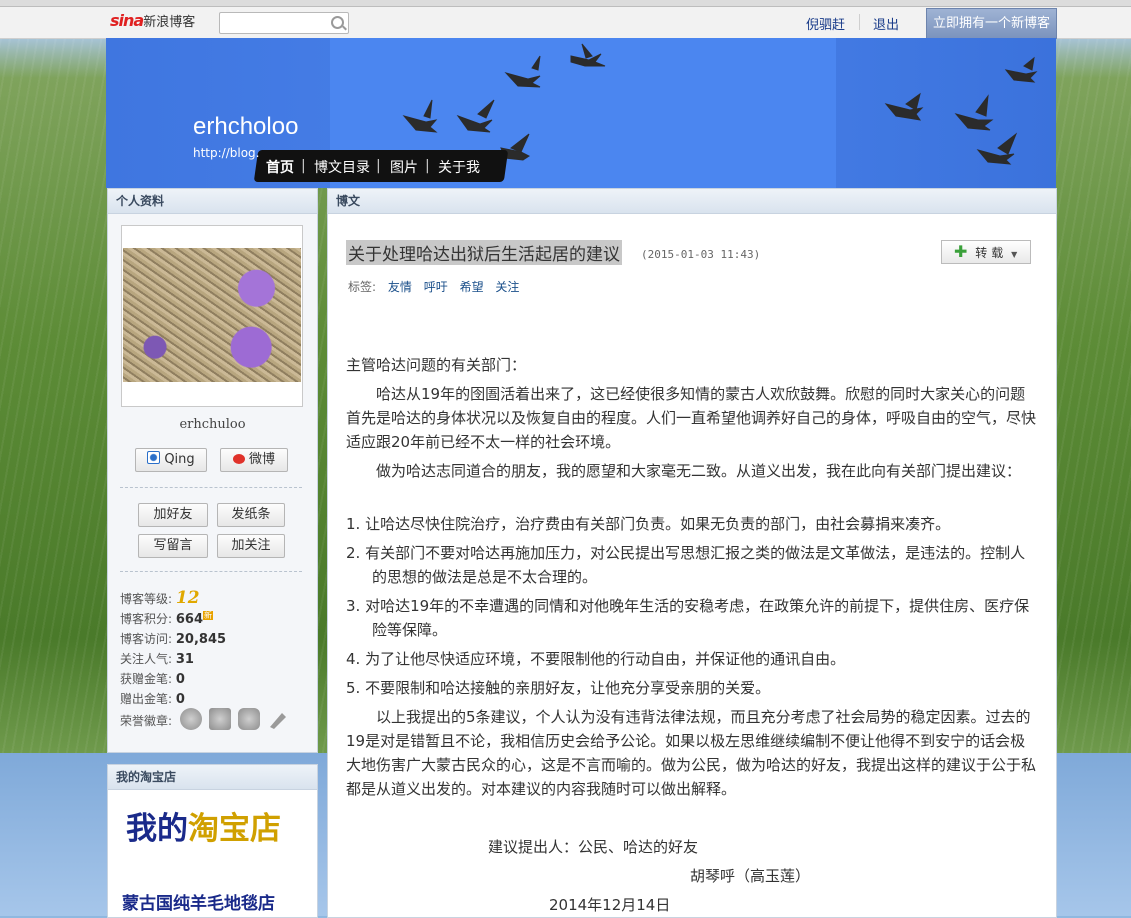 This screenshot has height=918, width=1131. I want to click on avatar, so click(212, 315).